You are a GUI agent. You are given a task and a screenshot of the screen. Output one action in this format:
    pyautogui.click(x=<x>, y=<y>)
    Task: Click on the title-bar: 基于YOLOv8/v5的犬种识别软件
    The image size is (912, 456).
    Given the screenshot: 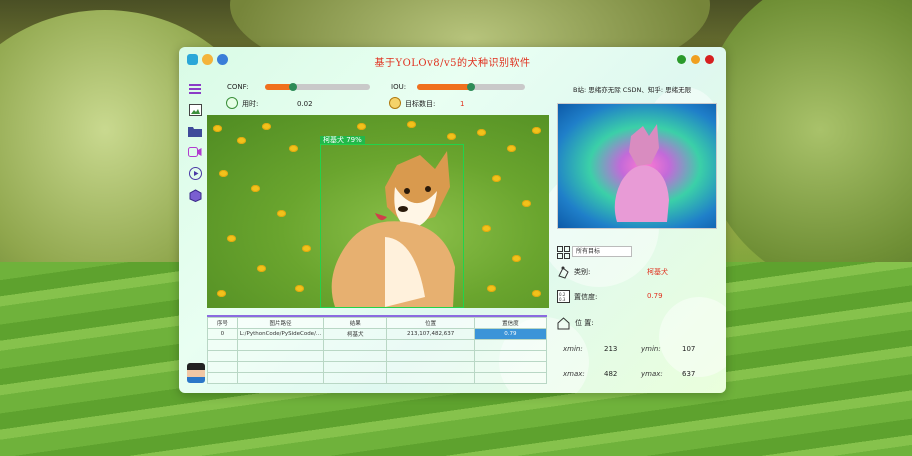 What is the action you would take?
    pyautogui.click(x=452, y=60)
    